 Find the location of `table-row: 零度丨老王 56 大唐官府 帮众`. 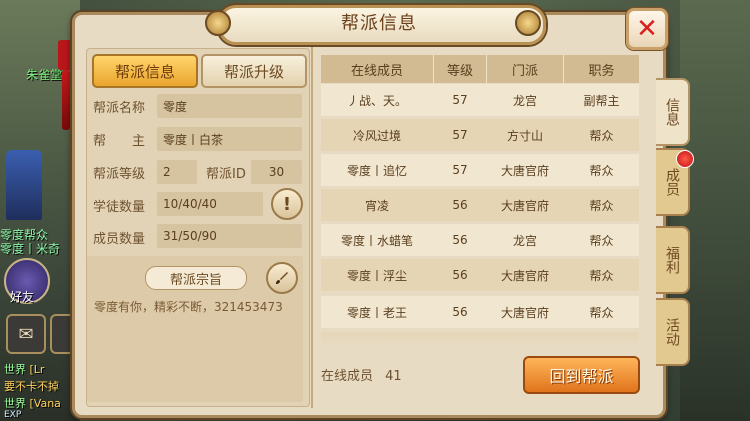

table-row: 零度丨老王 56 大唐官府 帮众 is located at coordinates (480, 312).